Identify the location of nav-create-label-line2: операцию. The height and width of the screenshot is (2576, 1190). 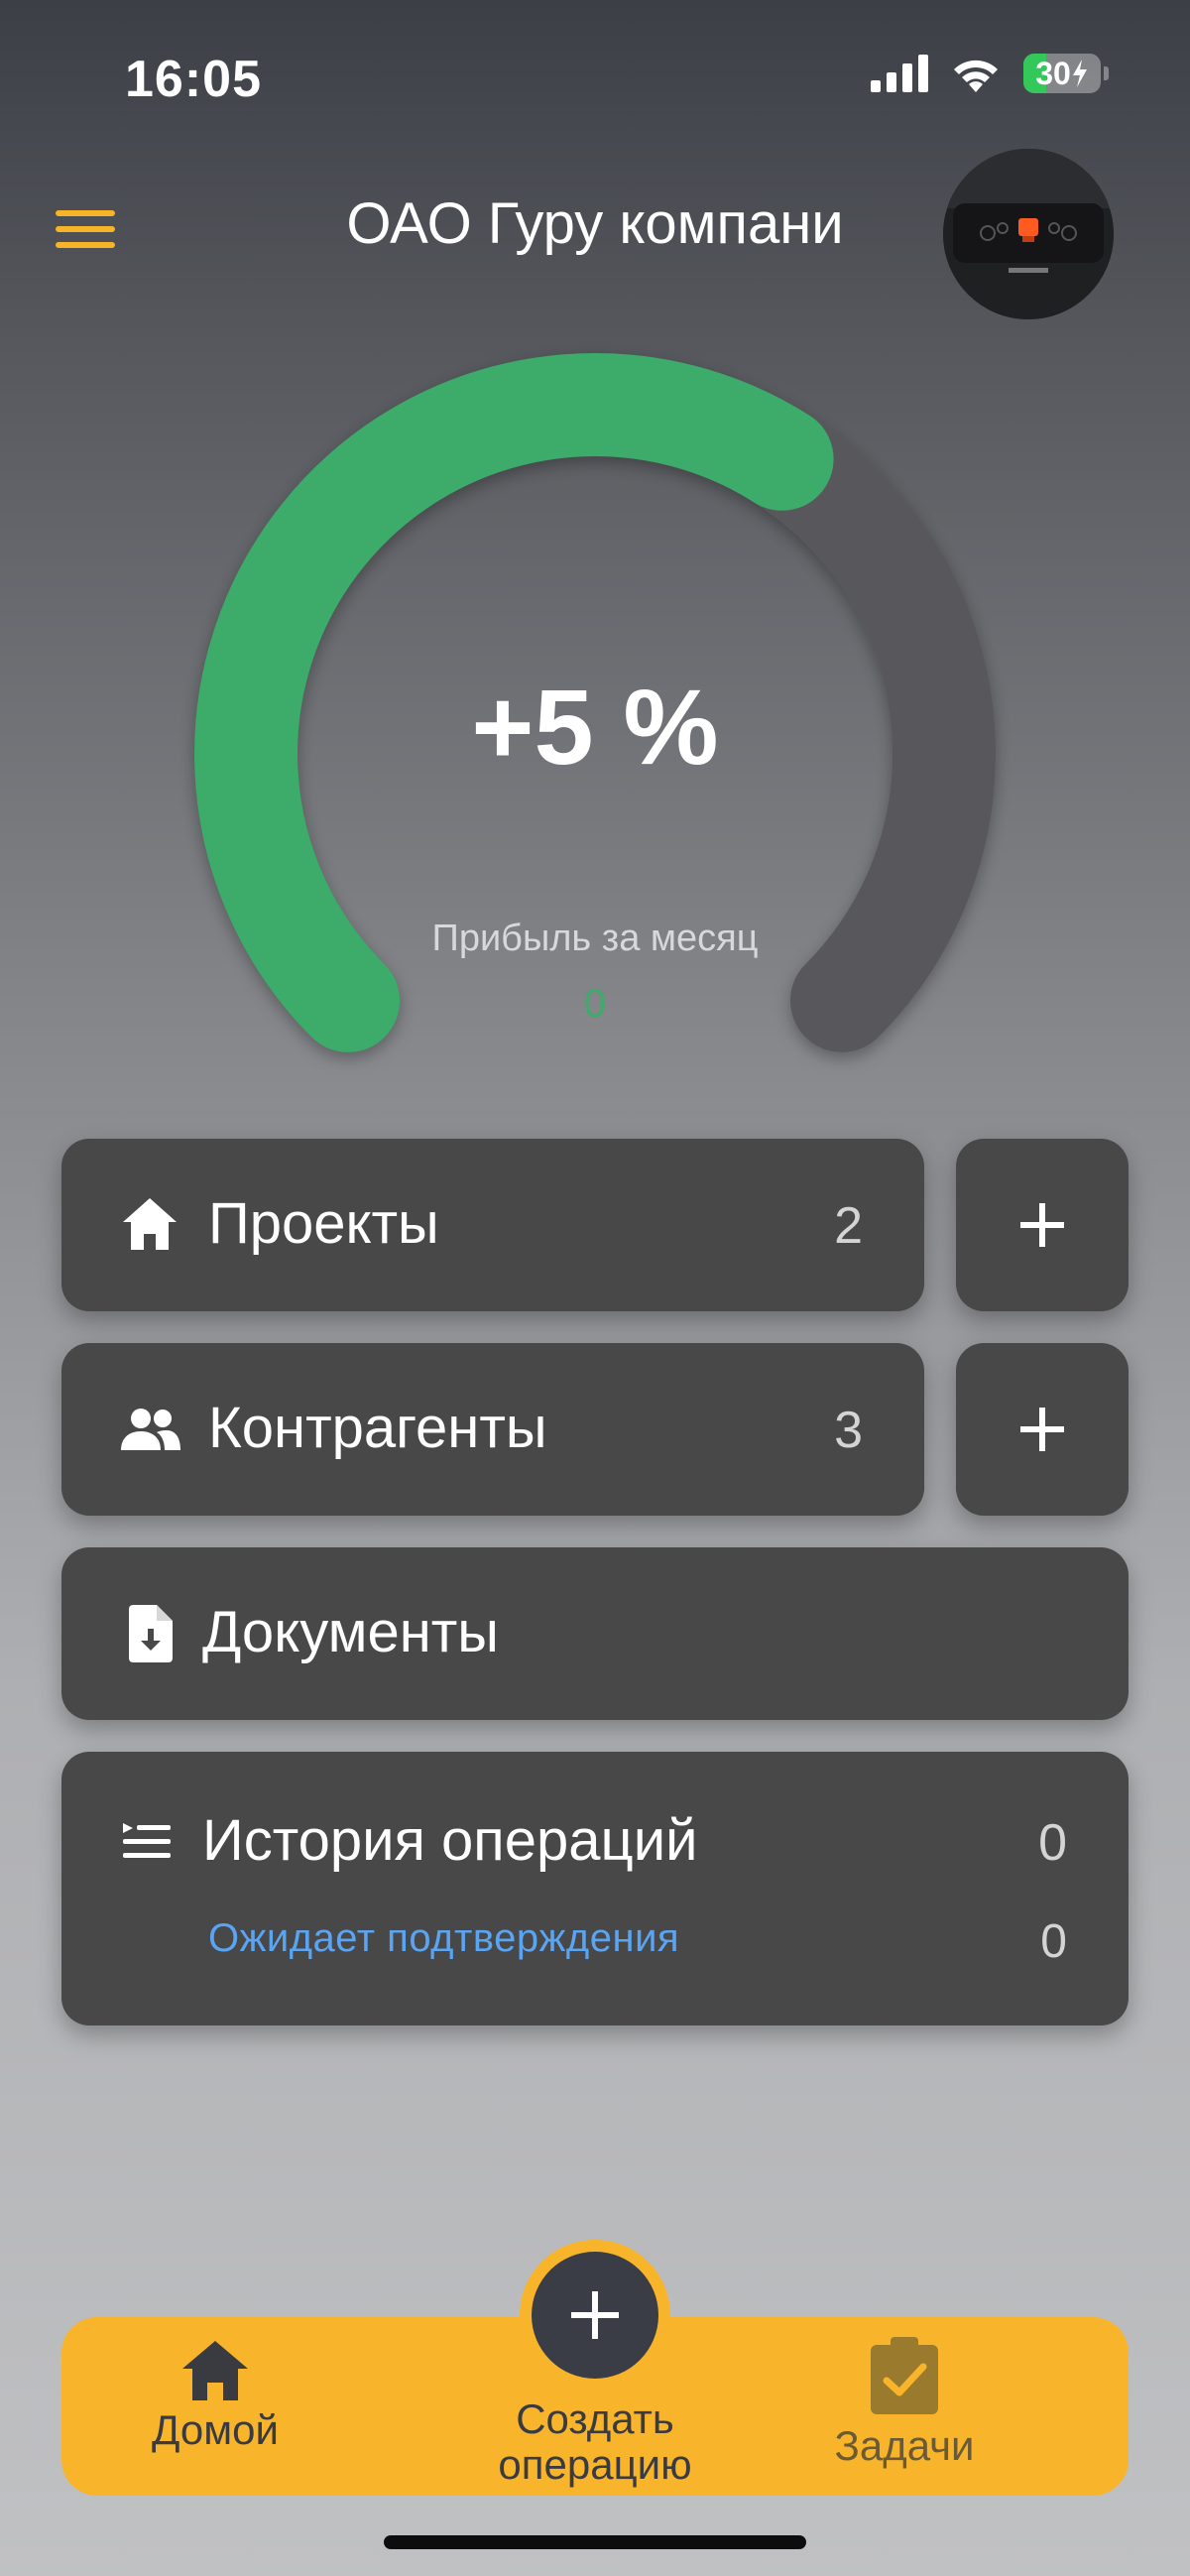
(595, 2464).